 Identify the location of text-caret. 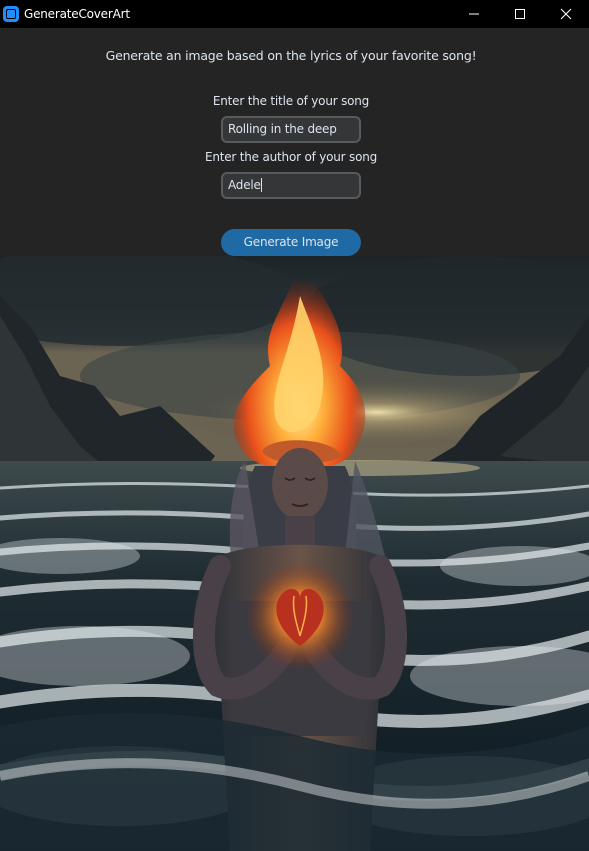
(261, 184).